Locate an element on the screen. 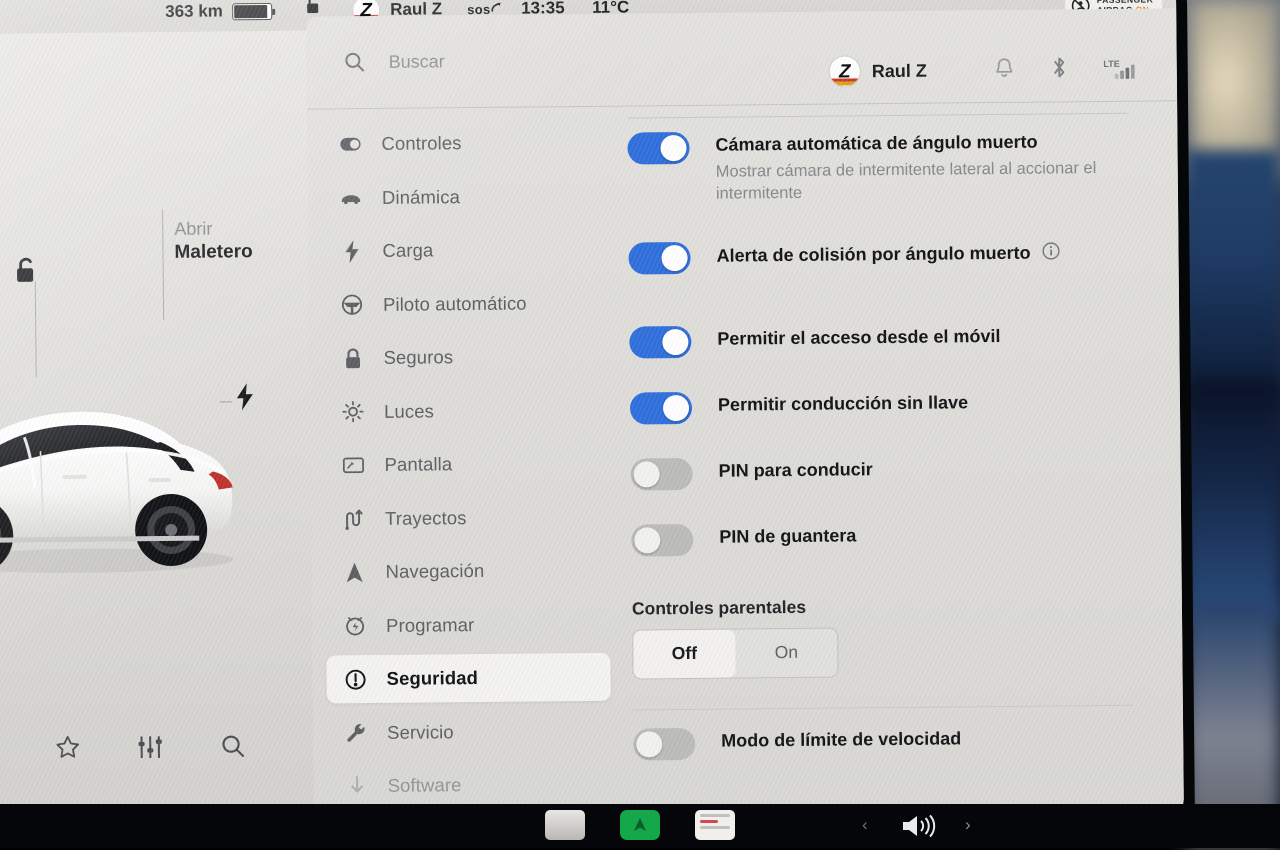 The height and width of the screenshot is (850, 1280). parental-option-on: On is located at coordinates (786, 652).